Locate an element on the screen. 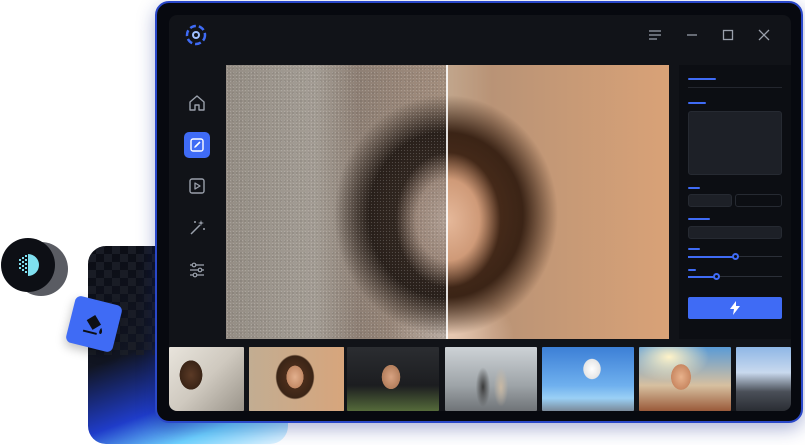 The image size is (805, 445). enhance-run-button is located at coordinates (735, 308).